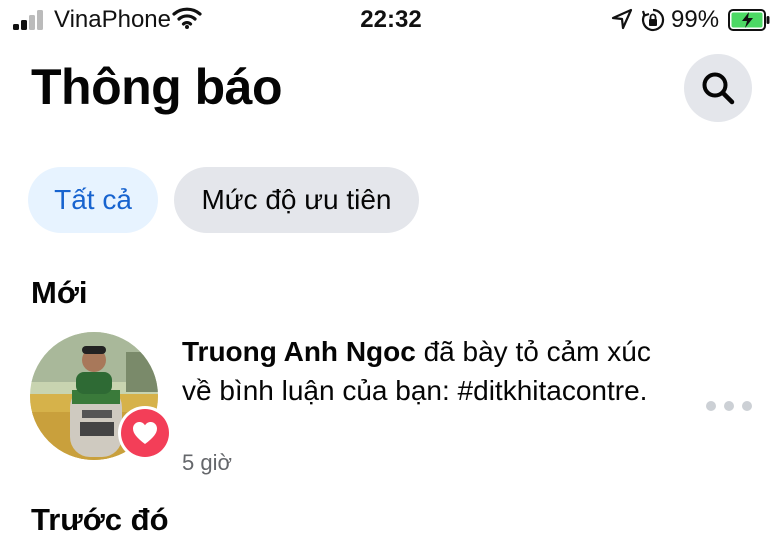  I want to click on filter-chip-priority: Mức độ ưu tiên, so click(296, 200).